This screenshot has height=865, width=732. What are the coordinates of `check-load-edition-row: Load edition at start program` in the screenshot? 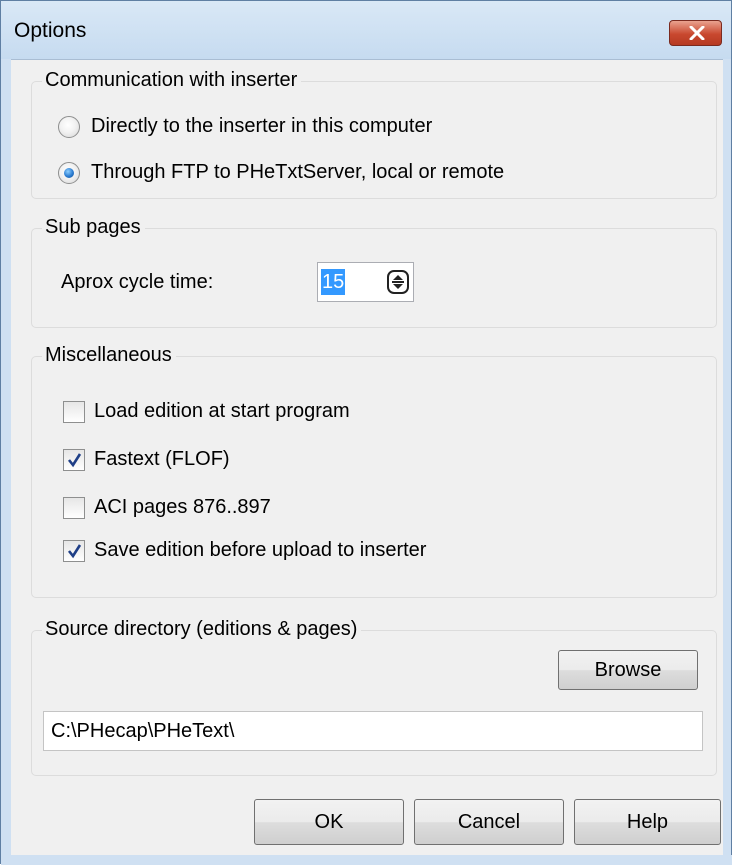 It's located at (206, 411).